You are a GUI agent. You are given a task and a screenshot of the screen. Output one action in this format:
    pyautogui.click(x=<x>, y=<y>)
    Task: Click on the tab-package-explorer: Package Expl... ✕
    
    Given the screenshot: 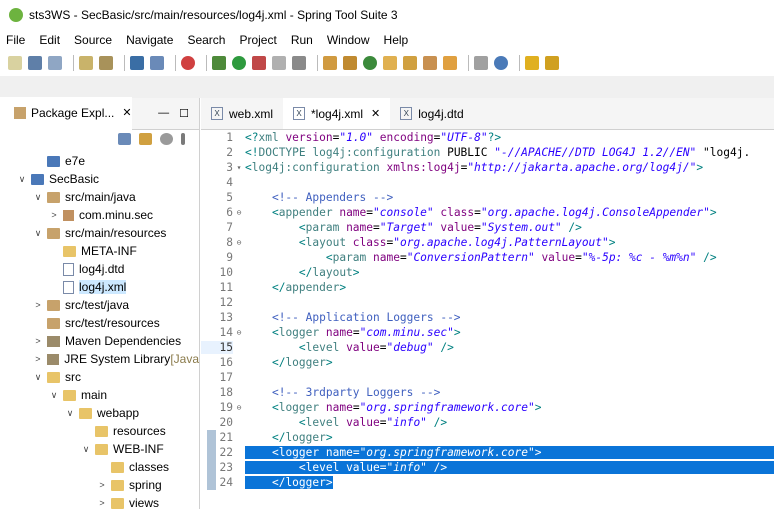 What is the action you would take?
    pyautogui.click(x=66, y=113)
    